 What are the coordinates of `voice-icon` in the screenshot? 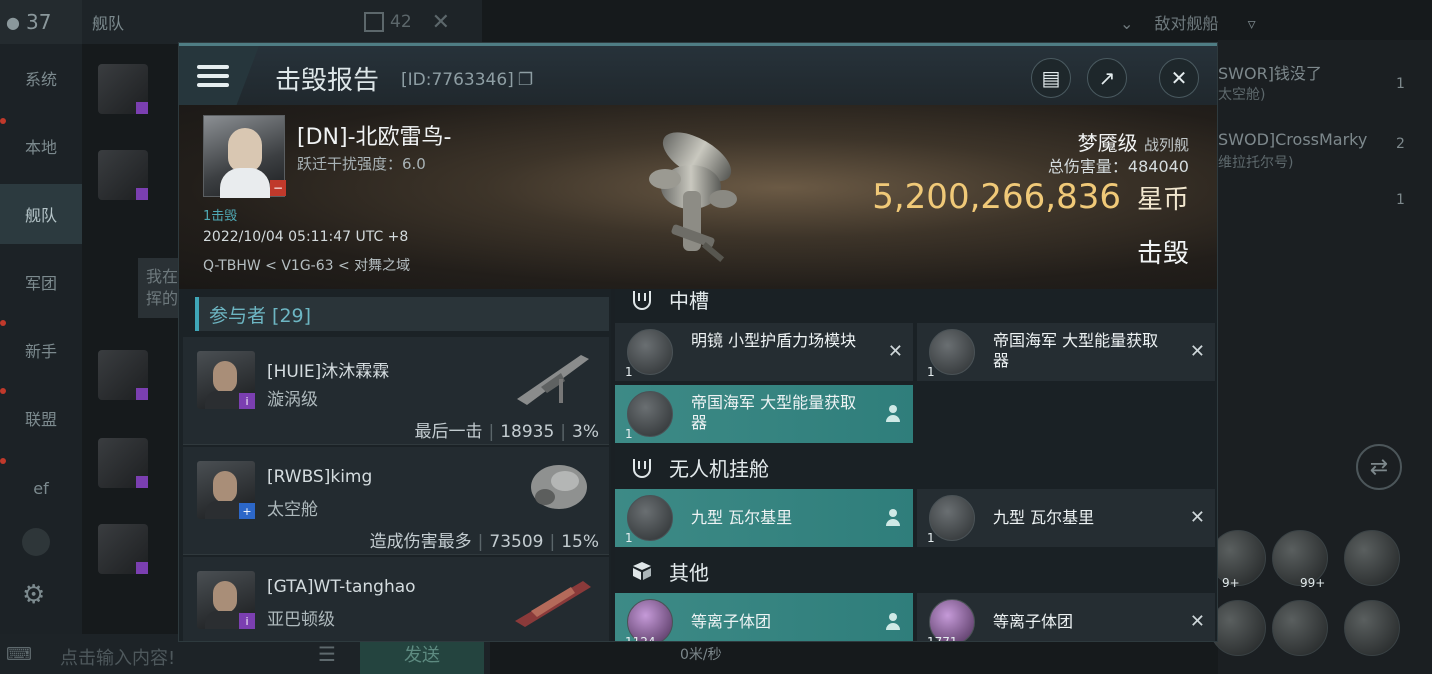 It's located at (36, 542).